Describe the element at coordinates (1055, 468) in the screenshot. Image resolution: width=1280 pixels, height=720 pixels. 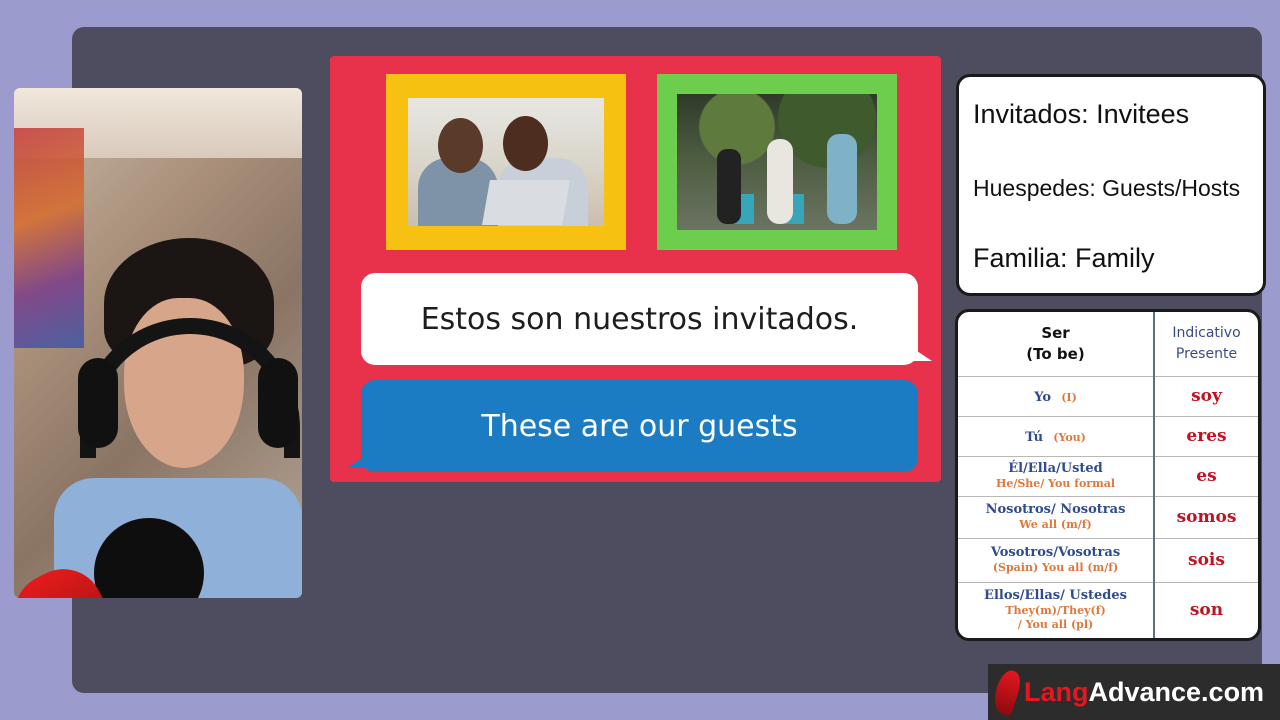
I see `pronoun: Él/Ella/Usted` at that location.